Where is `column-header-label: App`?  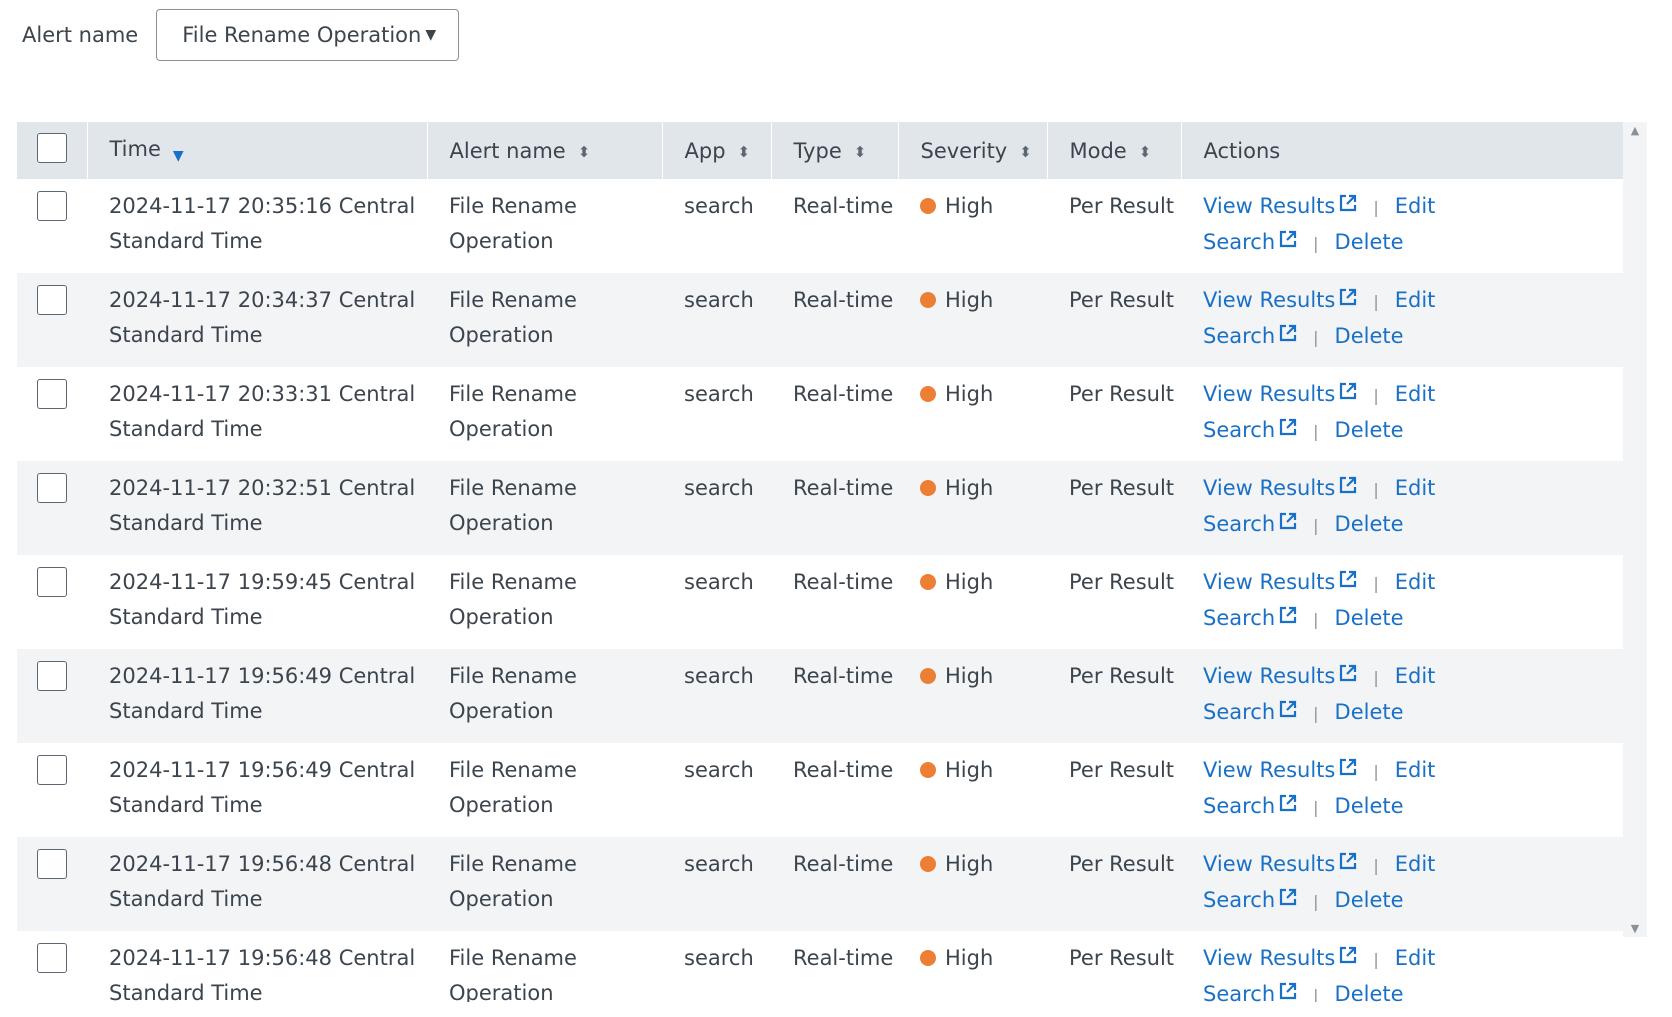
column-header-label: App is located at coordinates (705, 150).